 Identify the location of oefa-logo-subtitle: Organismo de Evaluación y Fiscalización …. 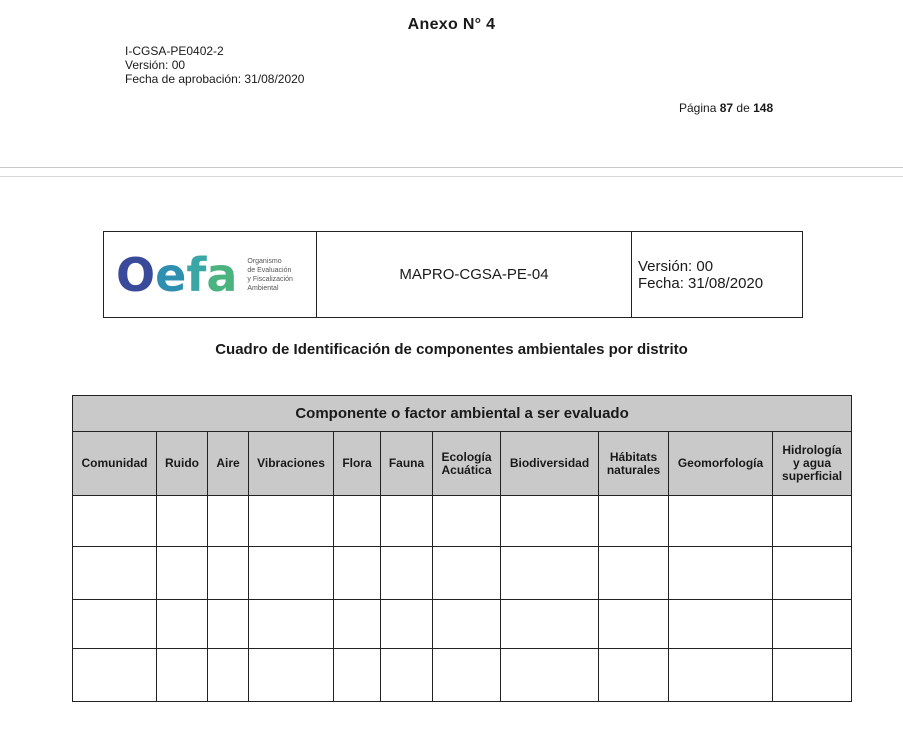
(270, 274).